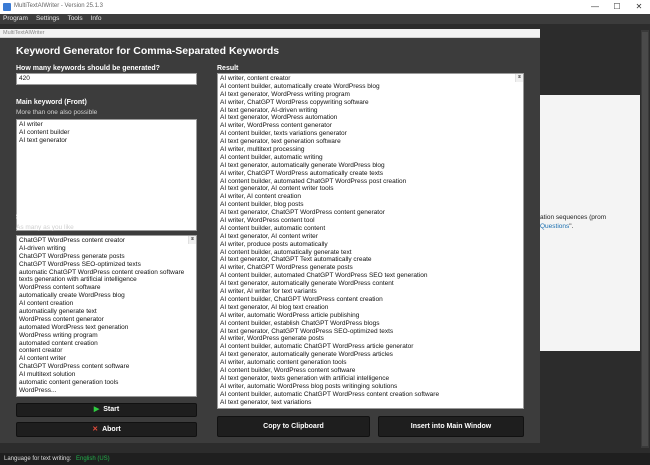 The width and height of the screenshot is (650, 465). I want to click on status-language-label: Language for text writing:, so click(38, 459).